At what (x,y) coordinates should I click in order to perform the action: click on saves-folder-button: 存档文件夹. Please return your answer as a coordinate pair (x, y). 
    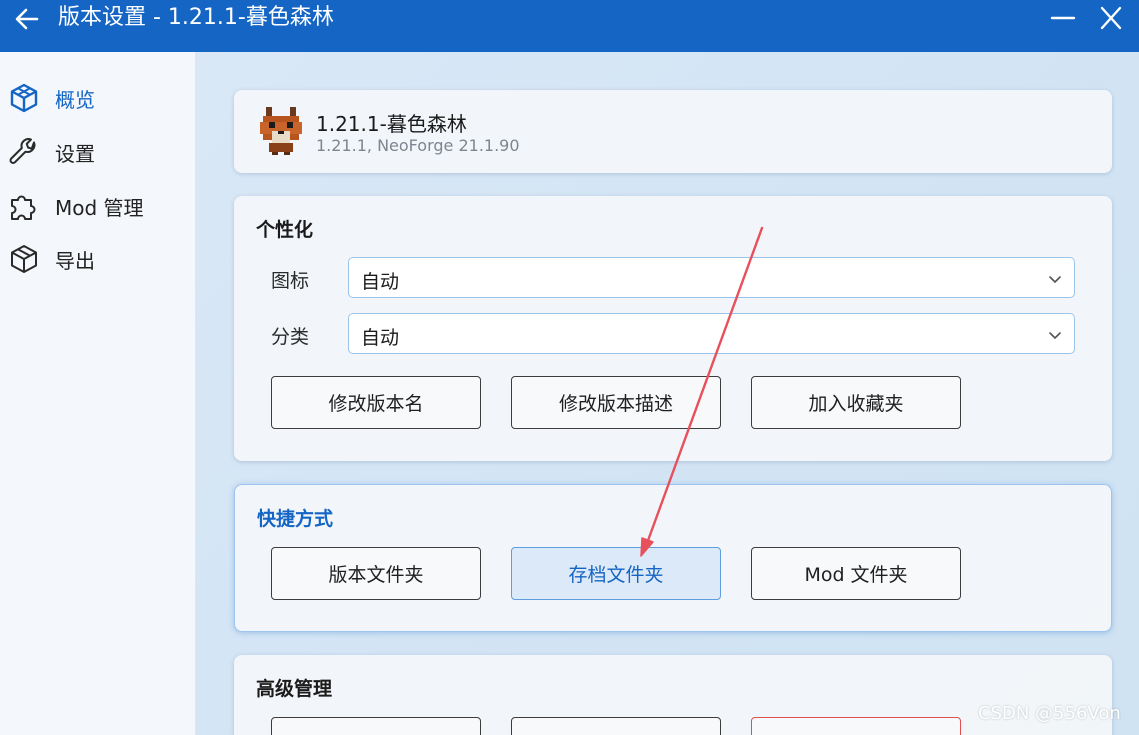
    Looking at the image, I should click on (616, 573).